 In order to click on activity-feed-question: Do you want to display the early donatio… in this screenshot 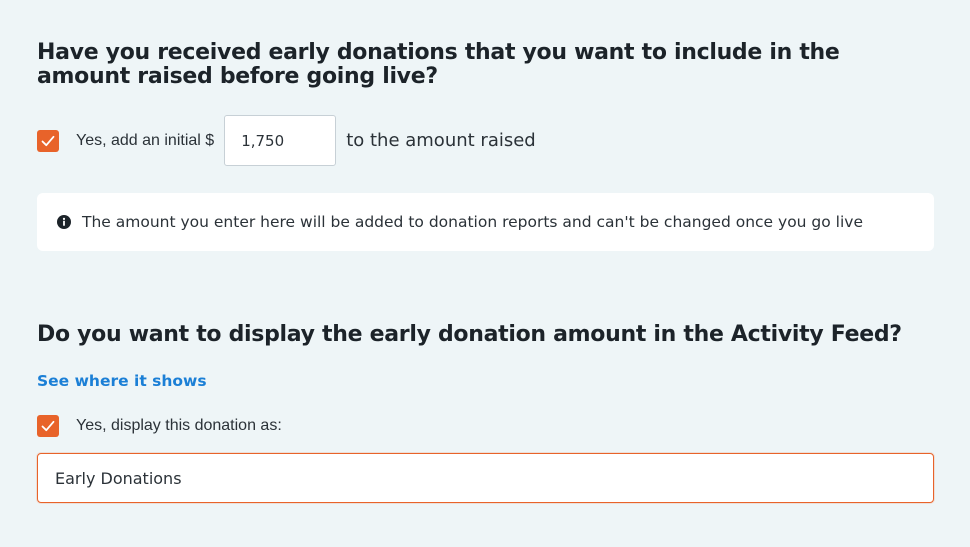, I will do `click(469, 334)`.